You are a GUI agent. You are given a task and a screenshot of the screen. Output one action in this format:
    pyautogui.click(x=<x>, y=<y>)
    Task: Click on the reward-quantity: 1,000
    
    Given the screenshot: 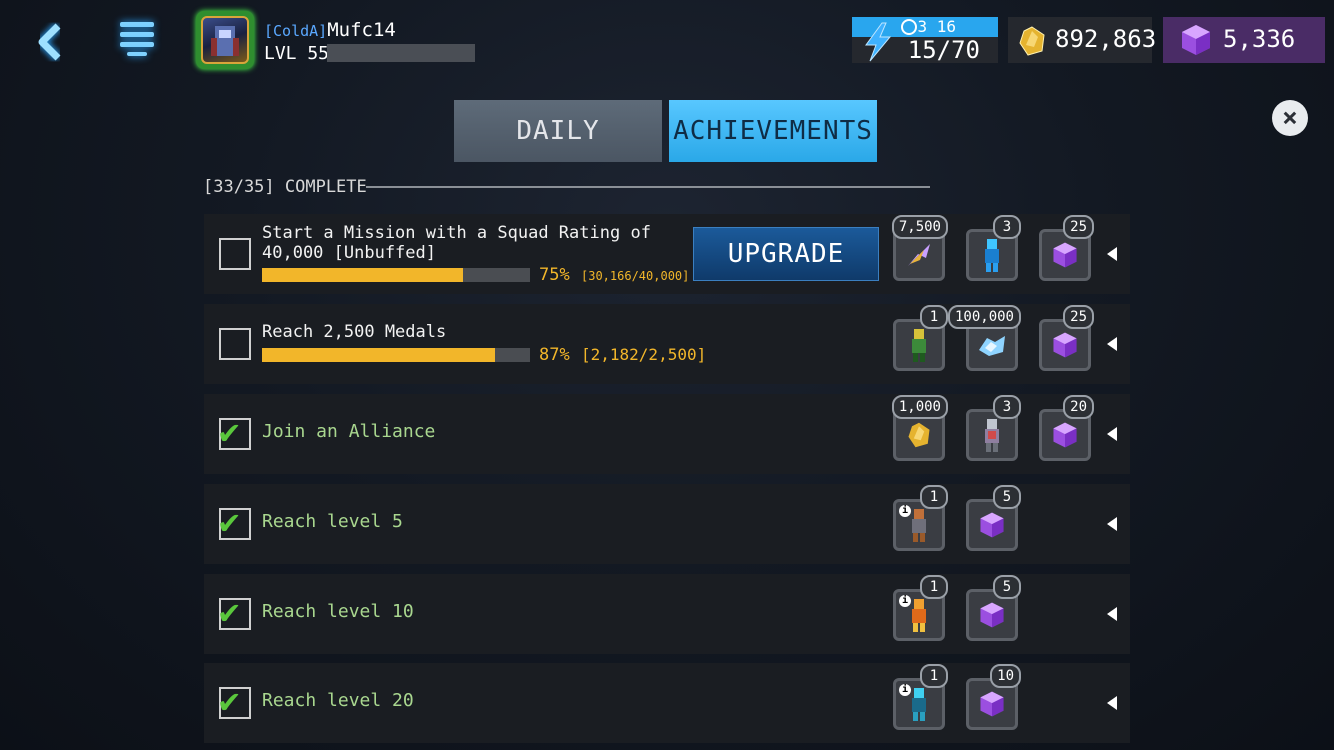 What is the action you would take?
    pyautogui.click(x=919, y=407)
    